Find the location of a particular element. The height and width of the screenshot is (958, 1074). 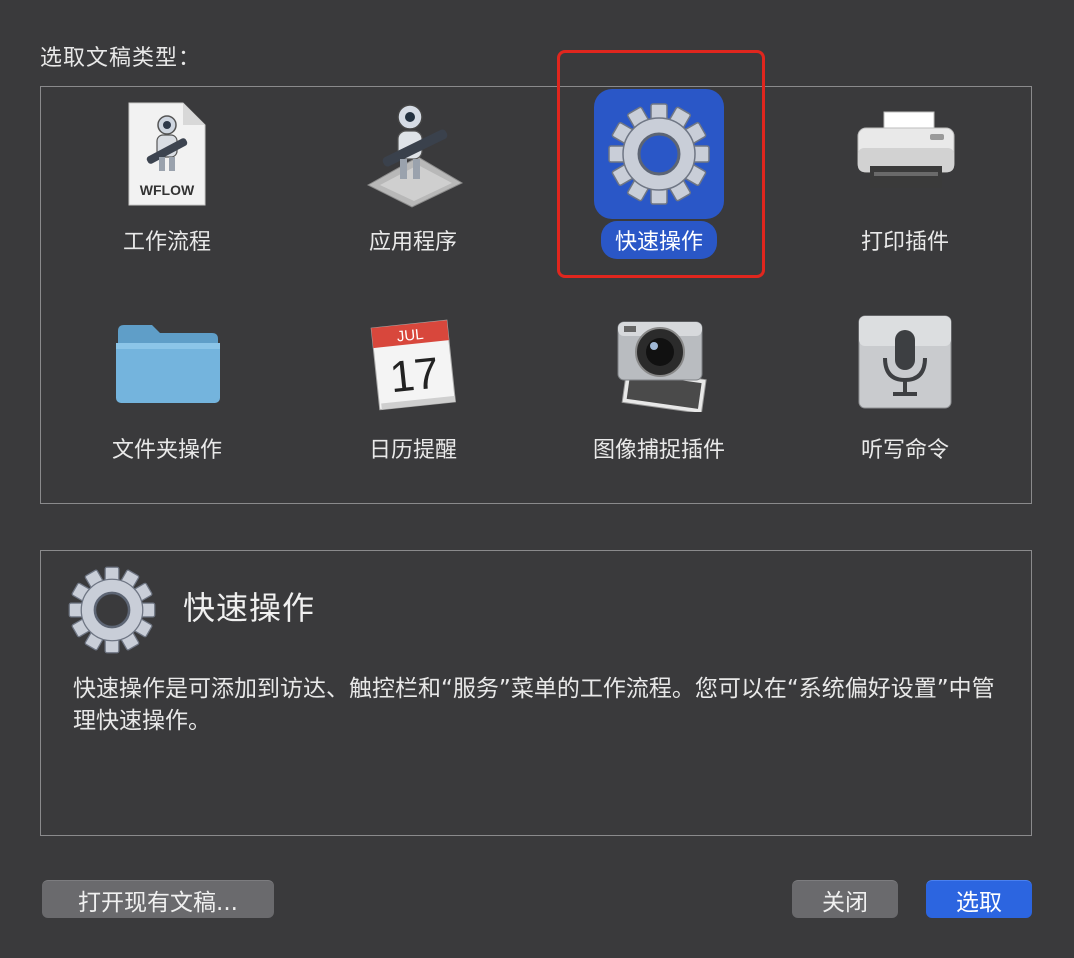

folder-icon is located at coordinates (167, 362).